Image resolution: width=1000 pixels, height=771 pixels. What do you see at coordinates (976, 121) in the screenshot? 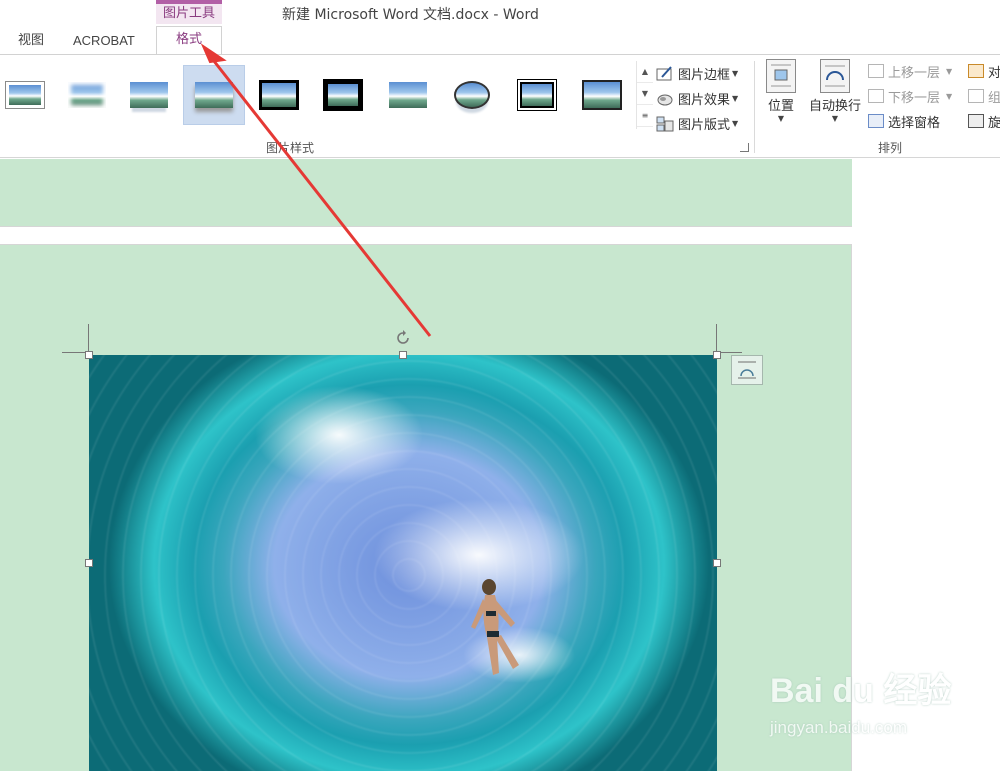
I see `rotate-icon` at bounding box center [976, 121].